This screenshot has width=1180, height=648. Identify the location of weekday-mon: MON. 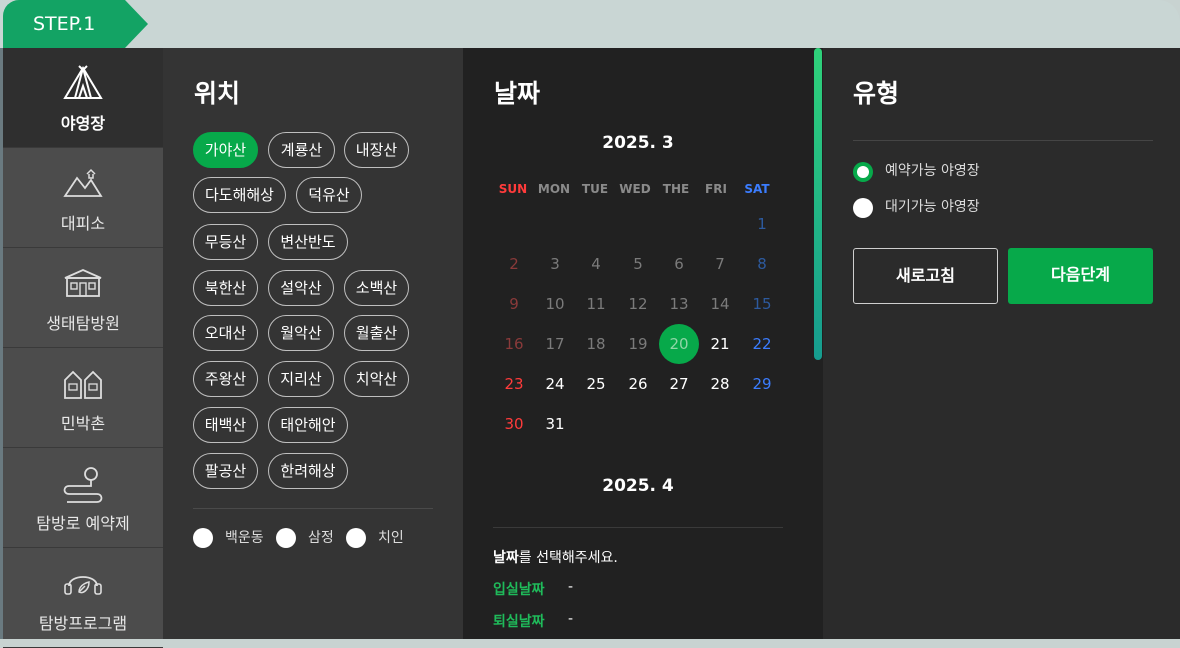
(554, 189).